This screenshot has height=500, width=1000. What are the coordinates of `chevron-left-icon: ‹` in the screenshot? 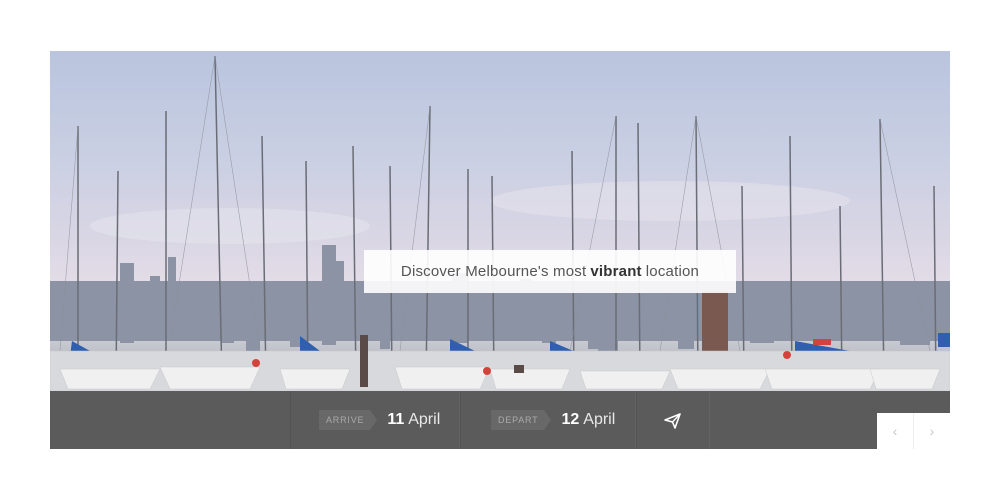 It's located at (895, 431).